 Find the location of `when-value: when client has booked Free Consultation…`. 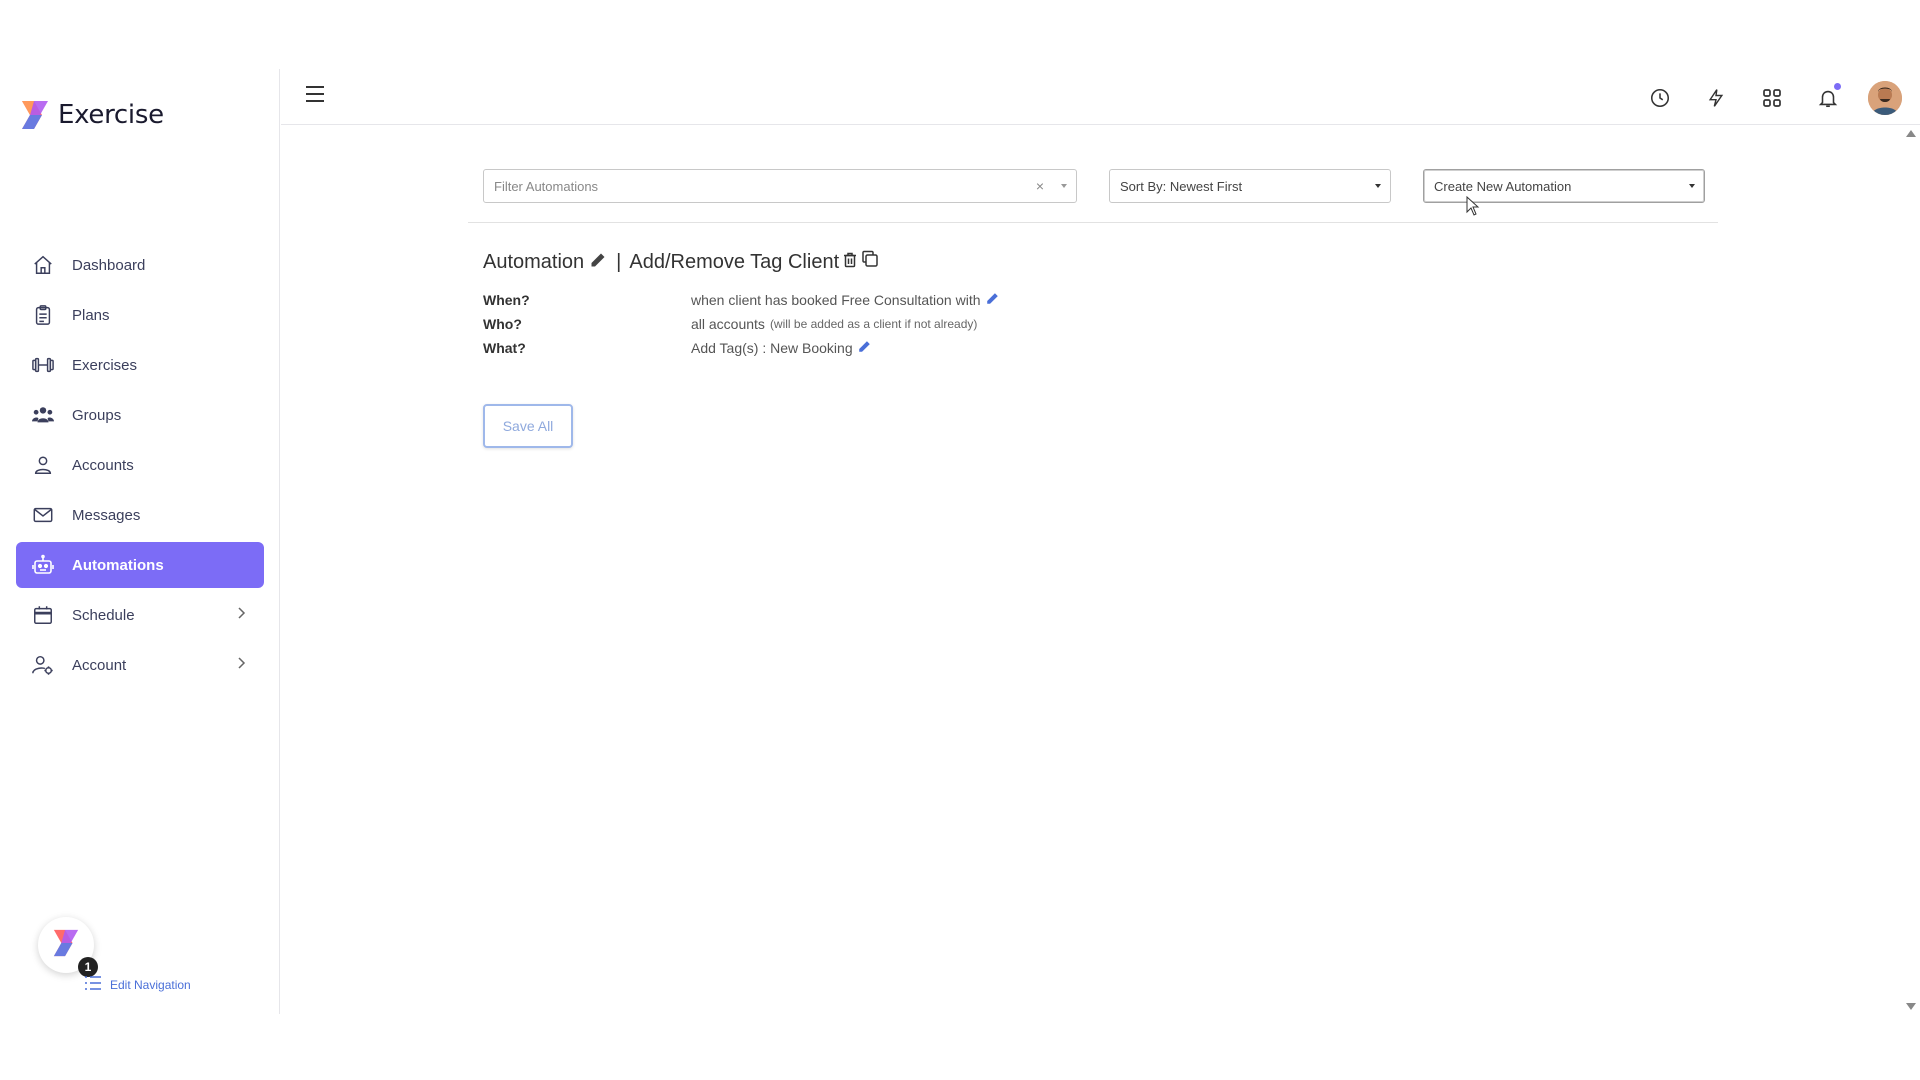

when-value: when client has booked Free Consultation… is located at coordinates (845, 300).